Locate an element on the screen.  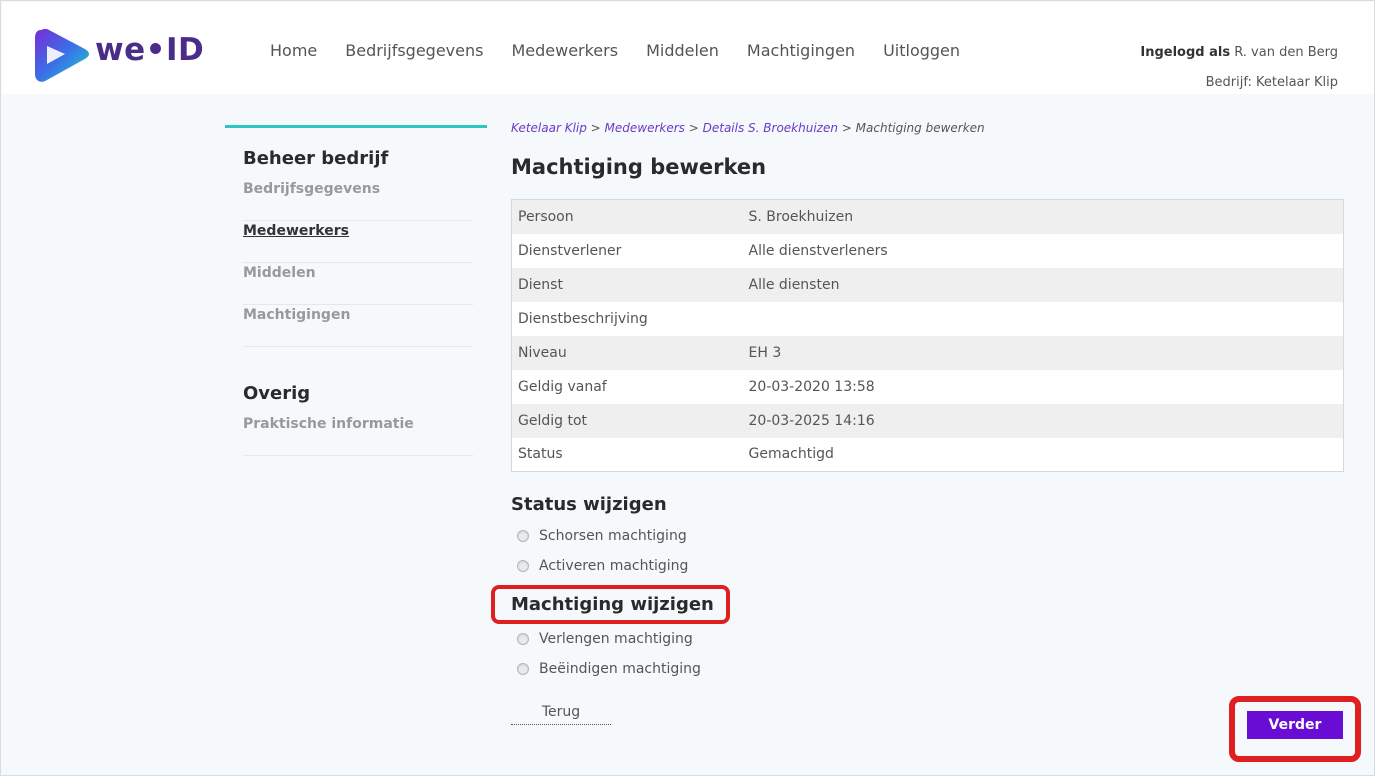
row-label: Niveau is located at coordinates (542, 352).